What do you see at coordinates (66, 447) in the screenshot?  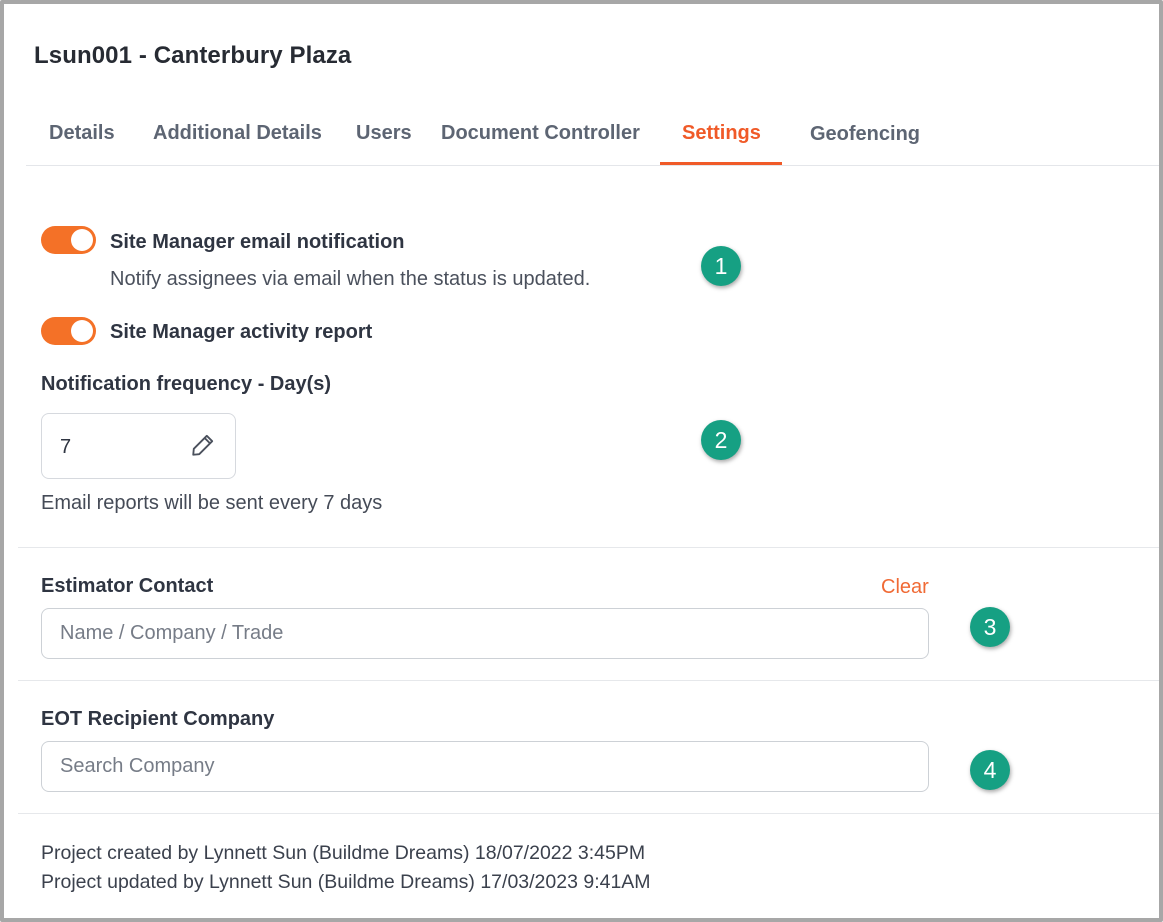 I see `frequency-value: 7` at bounding box center [66, 447].